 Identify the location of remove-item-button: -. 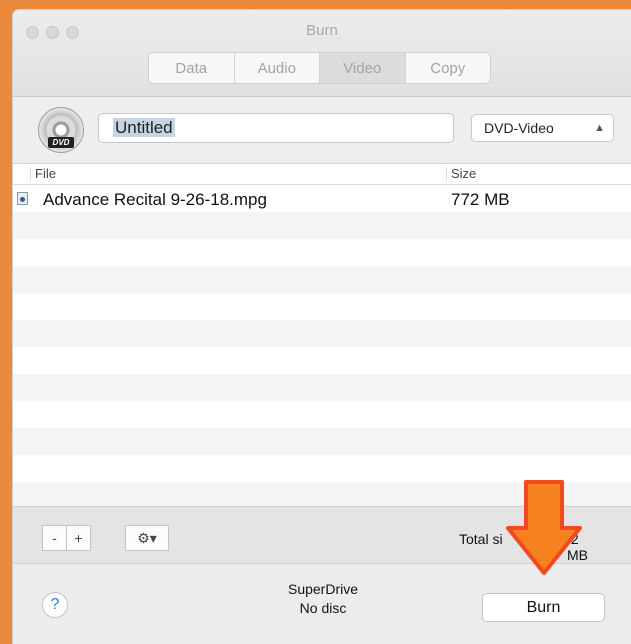
(54, 538).